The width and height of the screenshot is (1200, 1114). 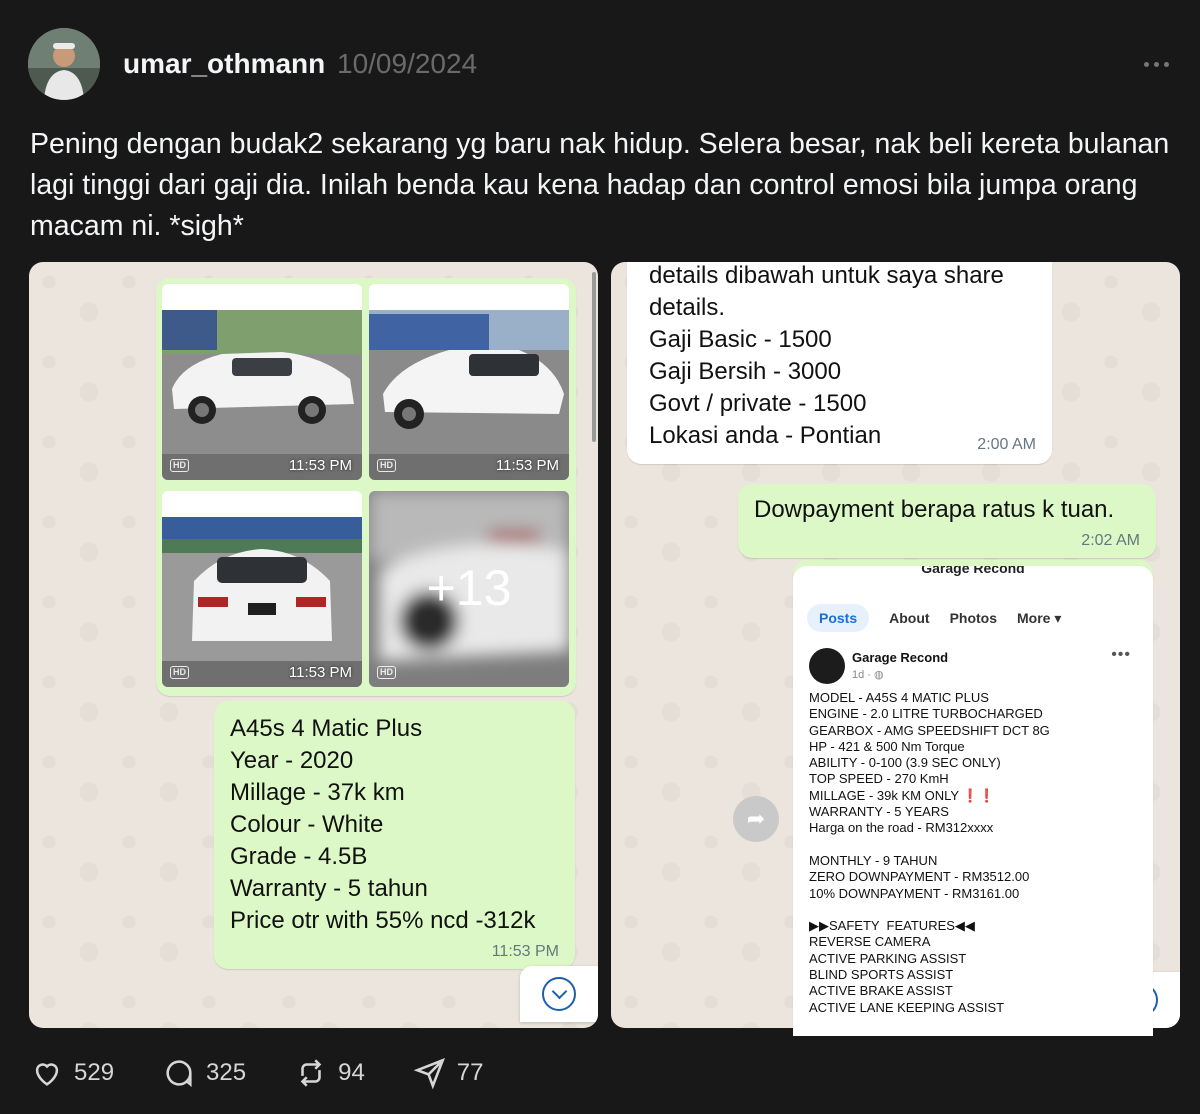 What do you see at coordinates (756, 819) in the screenshot?
I see `forward-icon: ➦` at bounding box center [756, 819].